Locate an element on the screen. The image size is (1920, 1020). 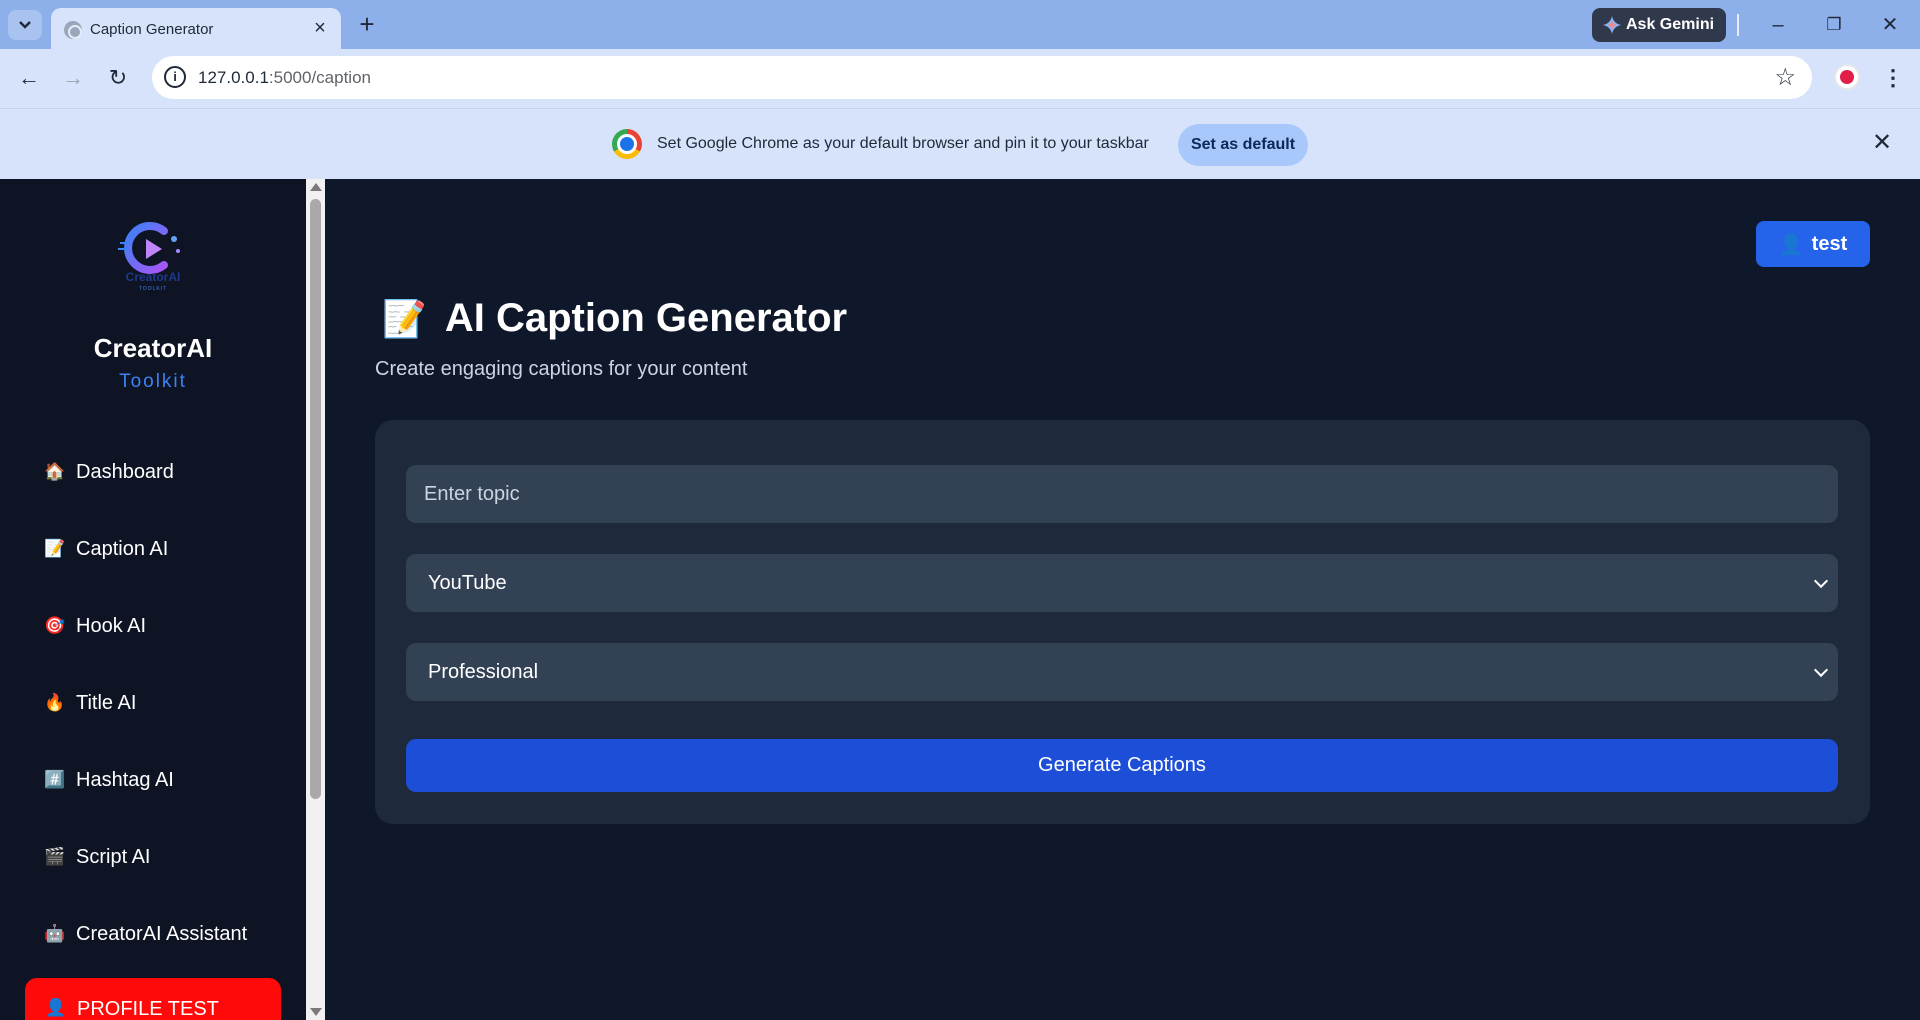
page-title-text: AI Caption Generator is located at coordinates (646, 318).